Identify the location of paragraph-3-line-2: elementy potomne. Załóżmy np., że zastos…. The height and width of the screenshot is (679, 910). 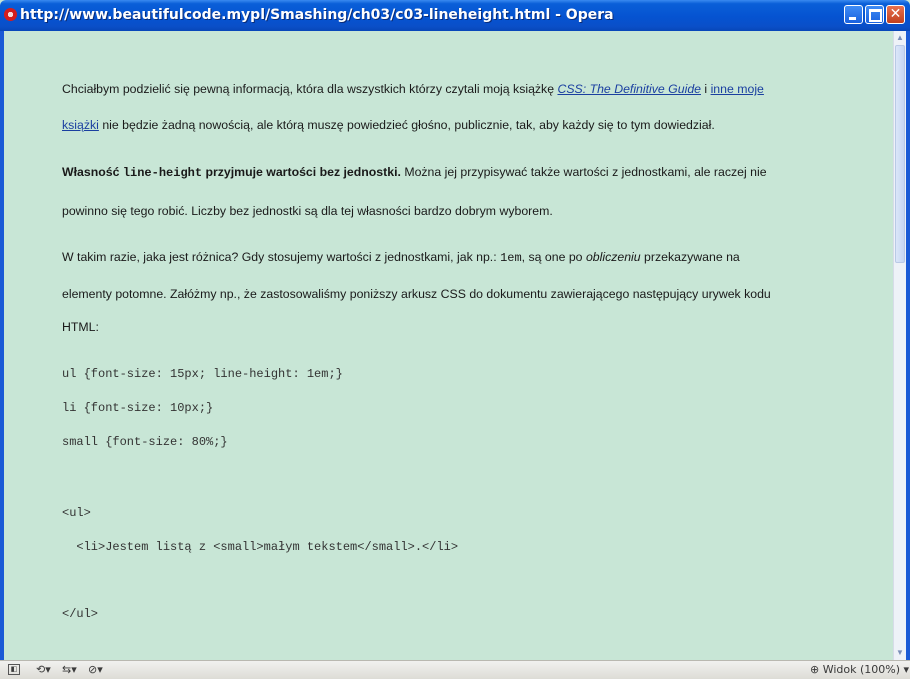
(416, 294).